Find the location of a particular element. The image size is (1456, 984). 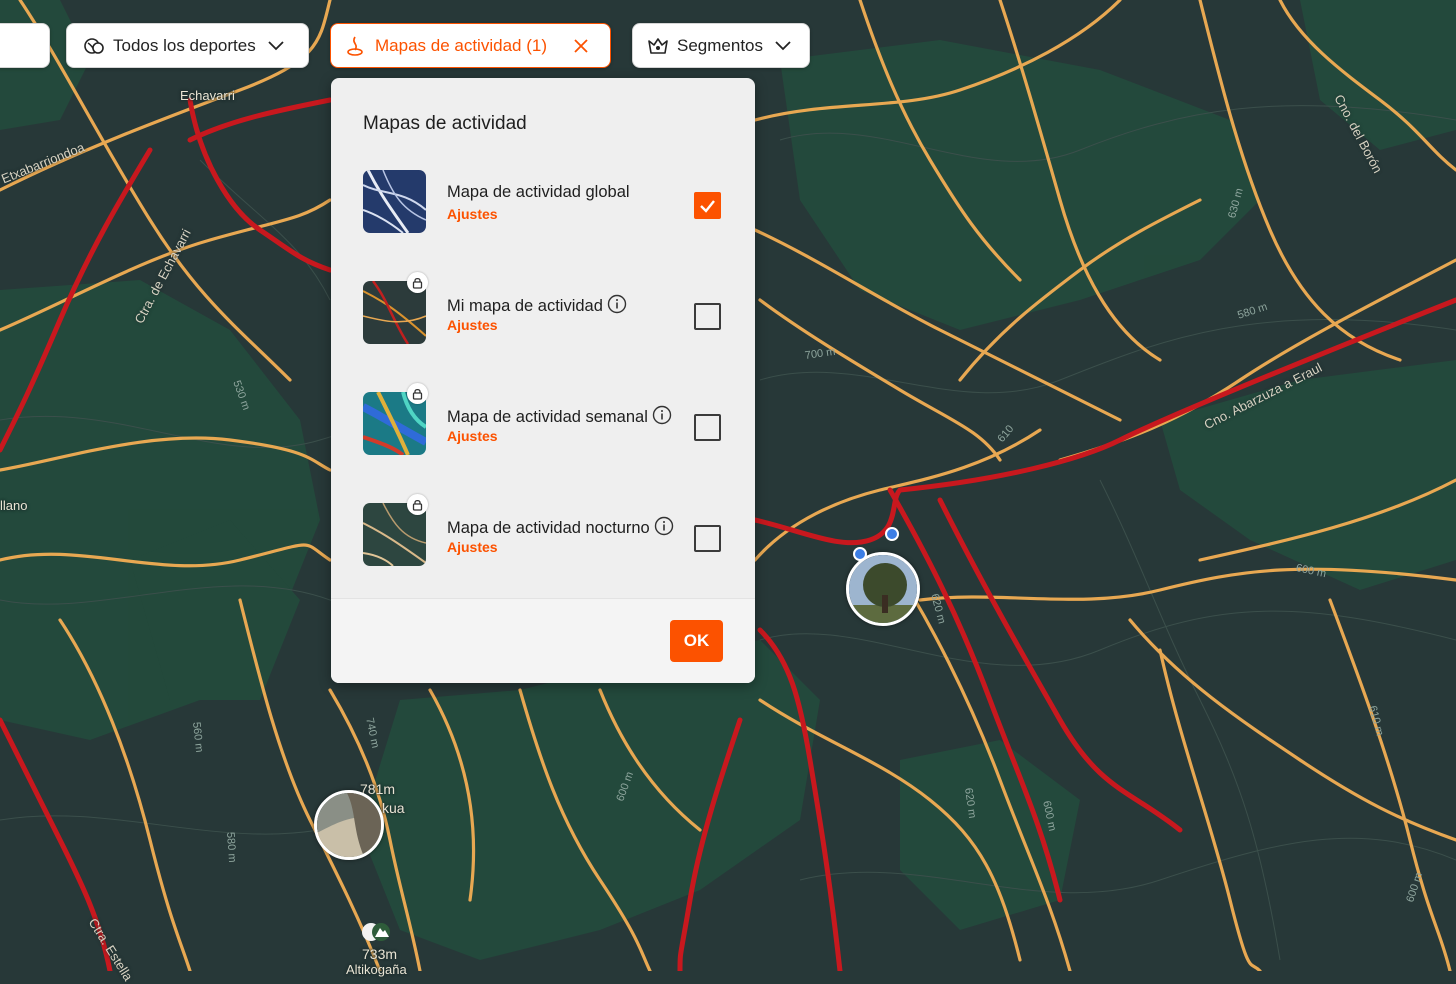

peak-name-label: kua is located at coordinates (393, 808).